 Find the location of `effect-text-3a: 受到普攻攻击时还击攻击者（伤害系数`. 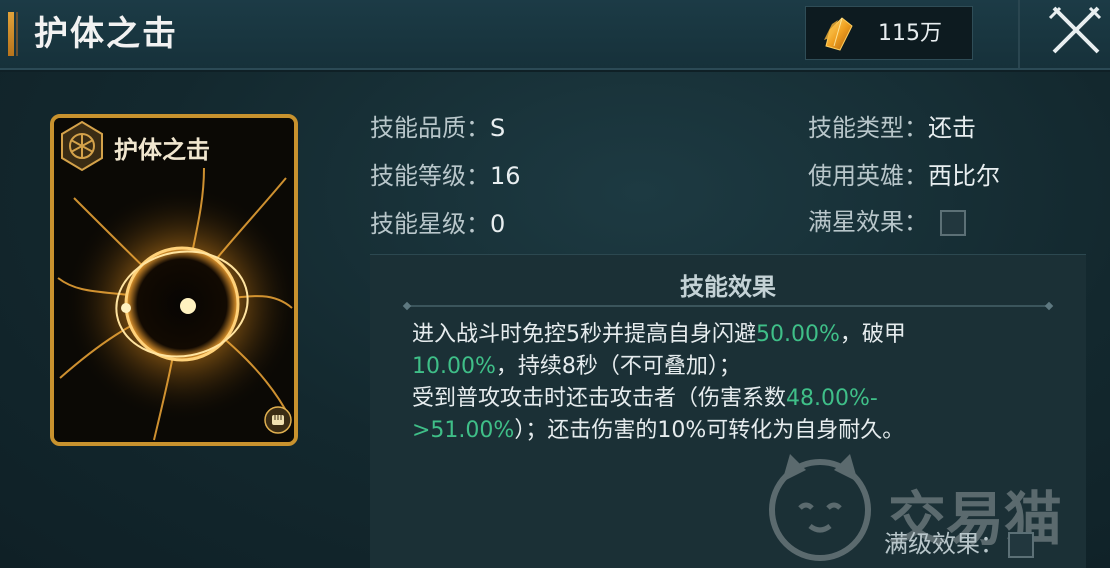

effect-text-3a: 受到普攻攻击时还击攻击者（伤害系数 is located at coordinates (599, 398).